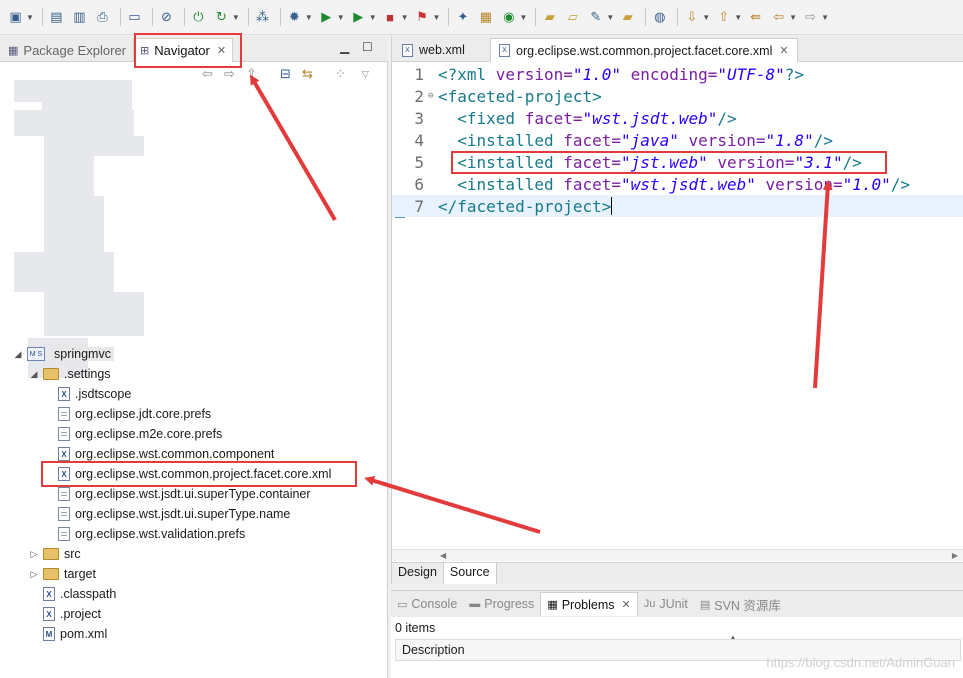 This screenshot has height=678, width=963. I want to click on view-menu-icon: ▽, so click(365, 74).